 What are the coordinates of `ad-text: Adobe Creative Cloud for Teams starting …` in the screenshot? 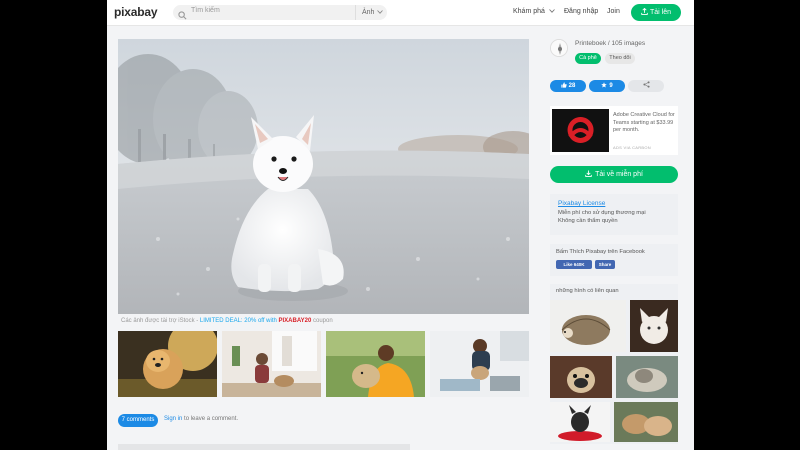 It's located at (644, 122).